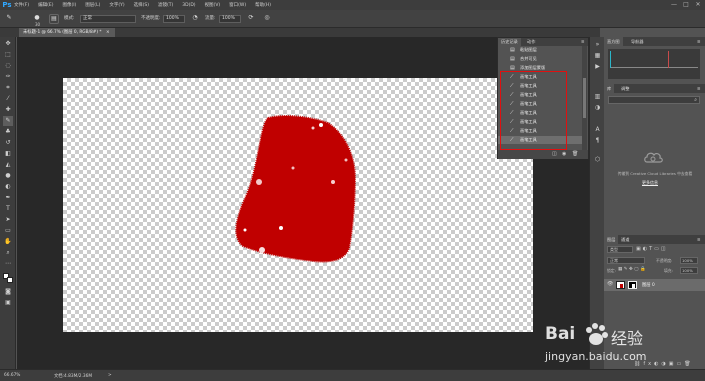  Describe the element at coordinates (8, 292) in the screenshot. I see `quick-mask-icon: ◙` at that location.